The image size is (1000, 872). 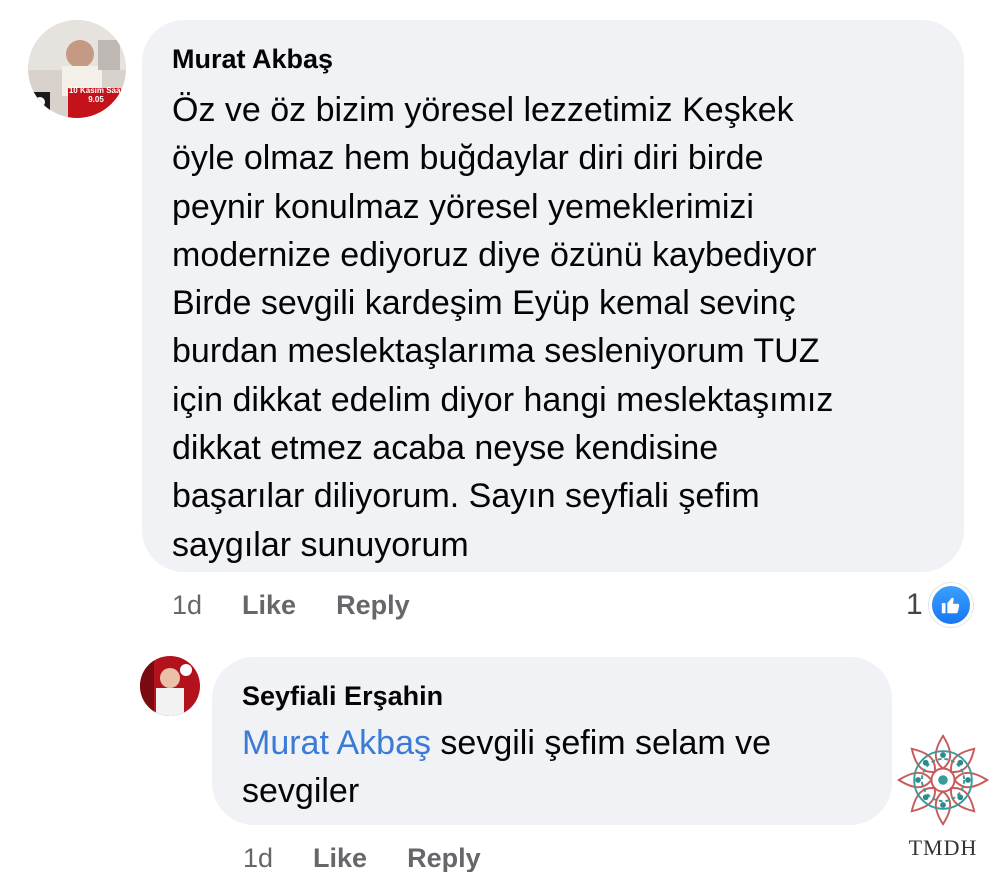 What do you see at coordinates (552, 696) in the screenshot?
I see `reply-author: Seyfiali Erşahin` at bounding box center [552, 696].